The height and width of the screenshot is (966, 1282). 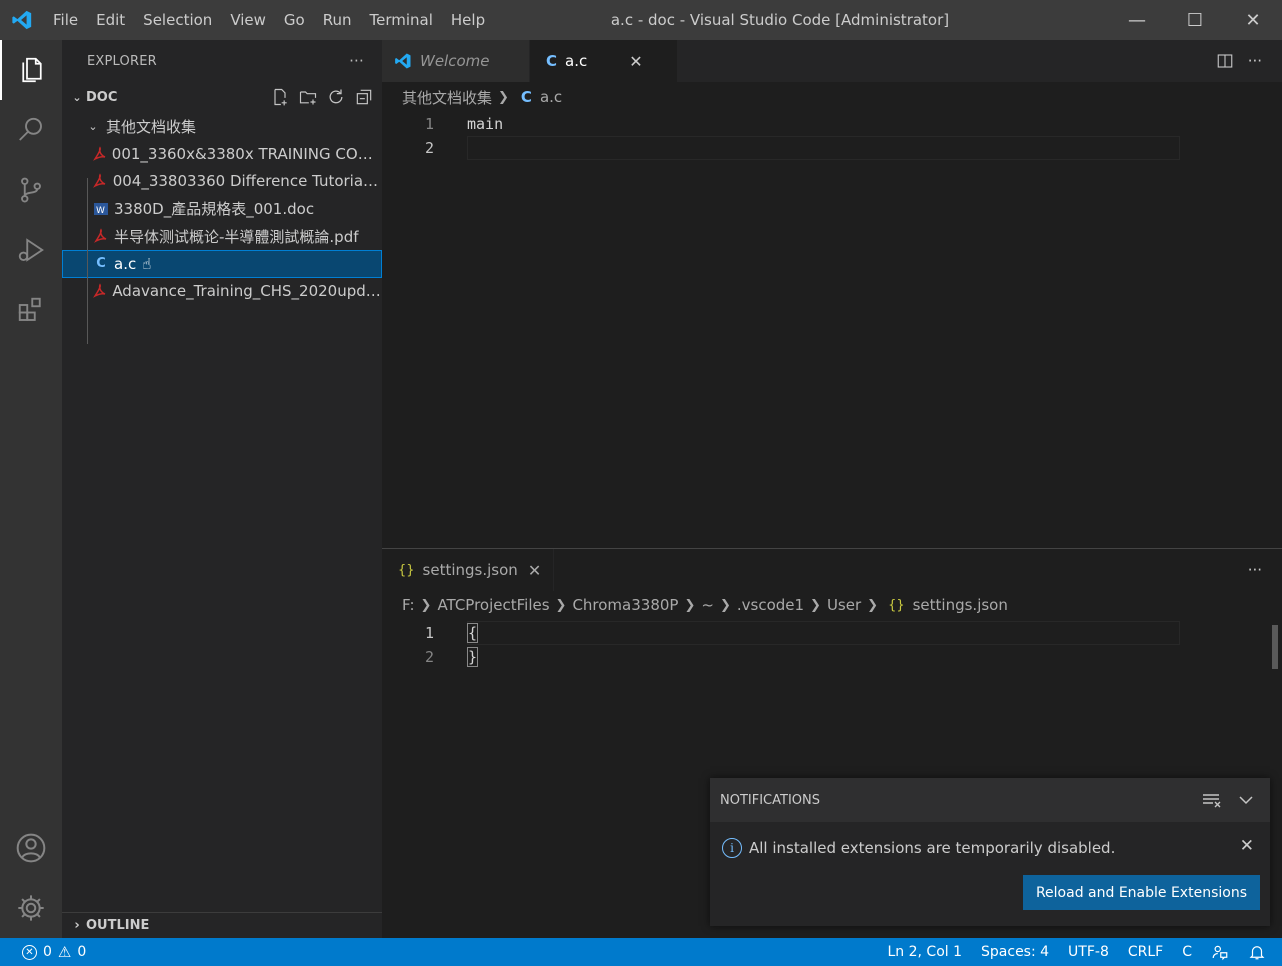 What do you see at coordinates (82, 952) in the screenshot?
I see `warning-count: 0` at bounding box center [82, 952].